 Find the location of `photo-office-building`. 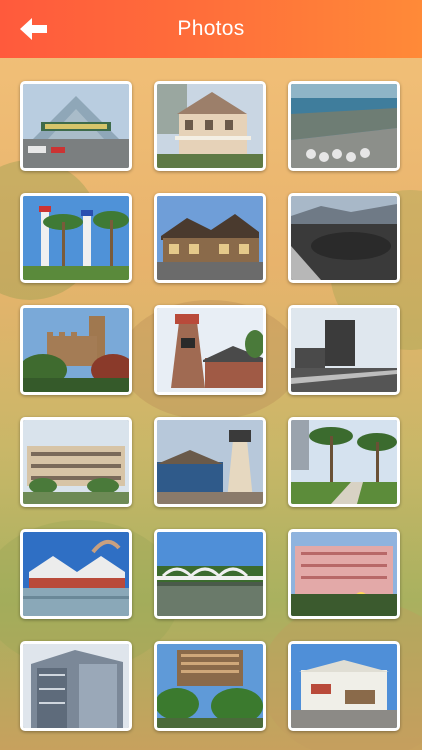

photo-office-building is located at coordinates (76, 462).